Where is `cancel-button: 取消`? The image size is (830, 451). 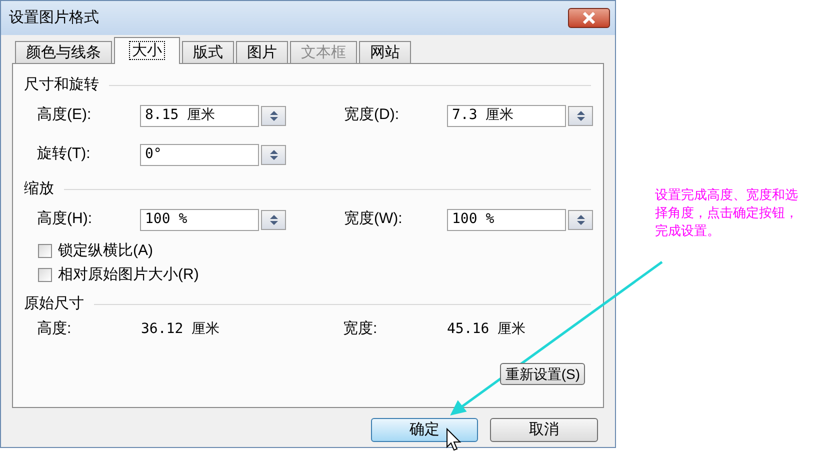
cancel-button: 取消 is located at coordinates (544, 430).